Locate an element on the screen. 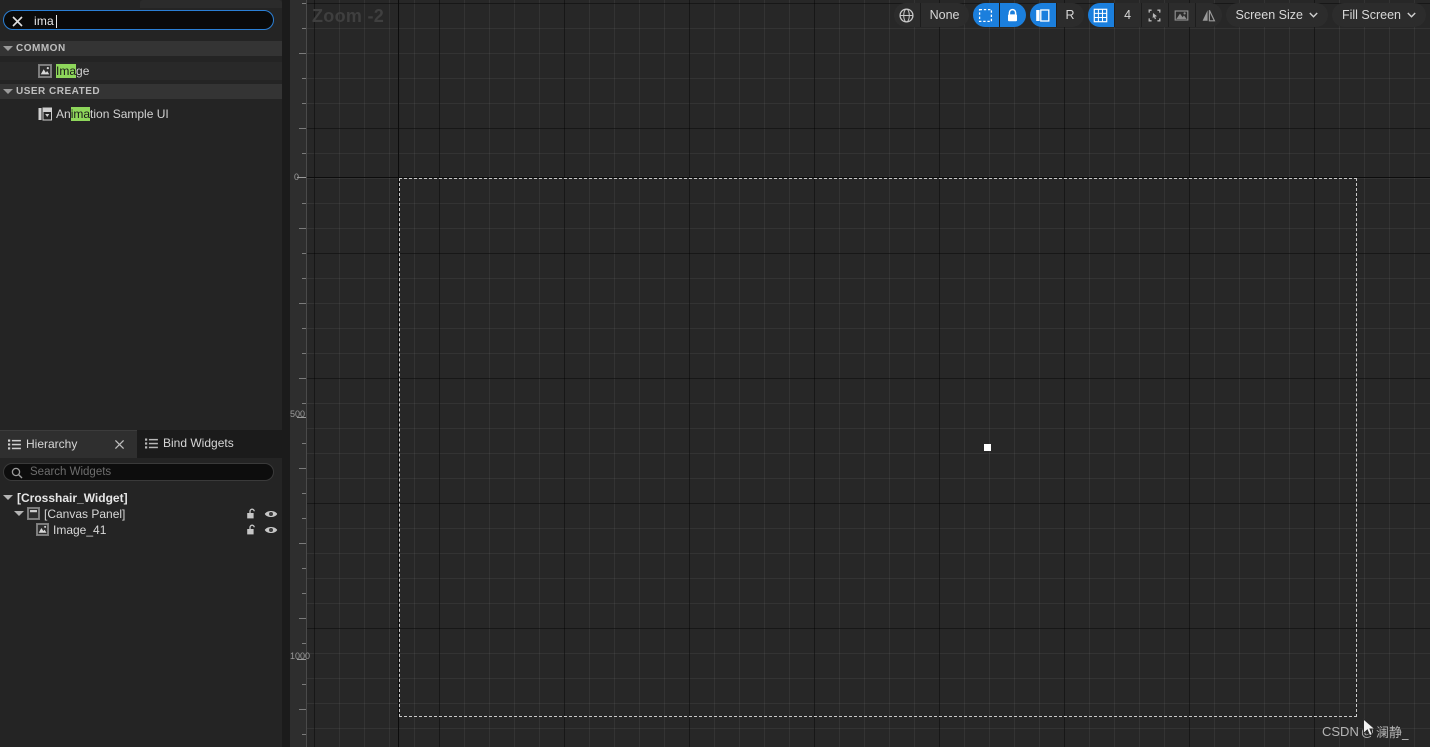 The height and width of the screenshot is (747, 1430). palette-category-common: COMMON is located at coordinates (141, 48).